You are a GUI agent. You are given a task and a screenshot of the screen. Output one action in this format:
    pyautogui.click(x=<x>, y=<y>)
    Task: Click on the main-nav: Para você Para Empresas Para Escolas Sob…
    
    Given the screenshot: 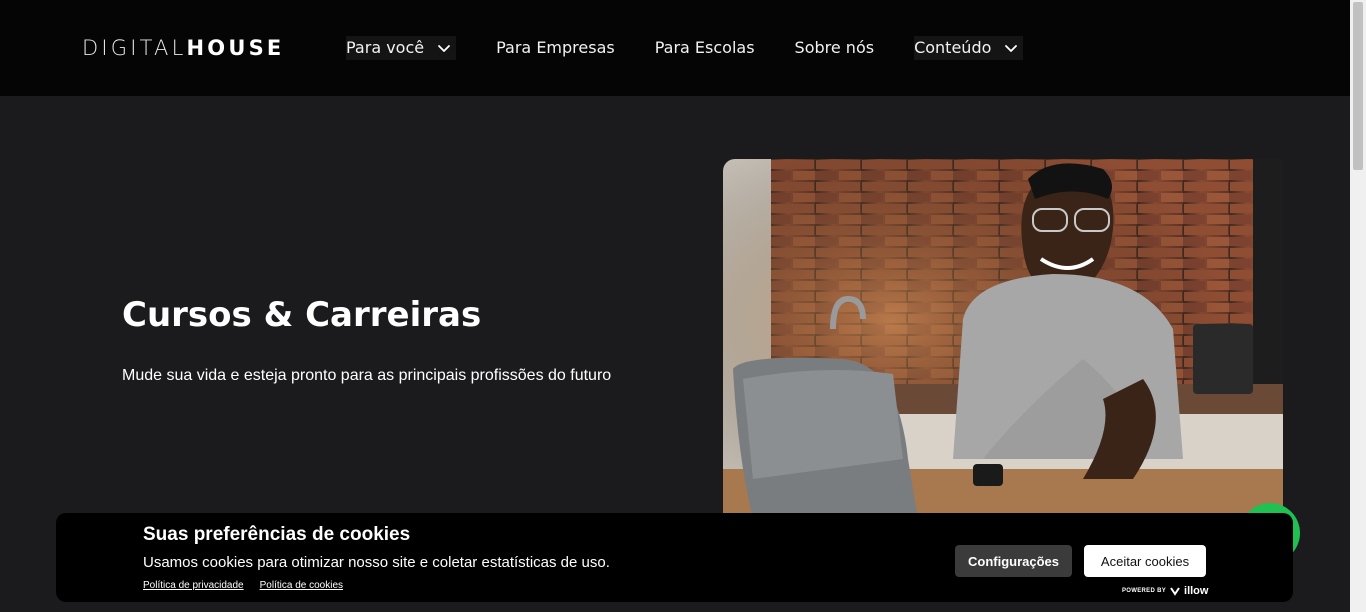 What is the action you would take?
    pyautogui.click(x=685, y=48)
    